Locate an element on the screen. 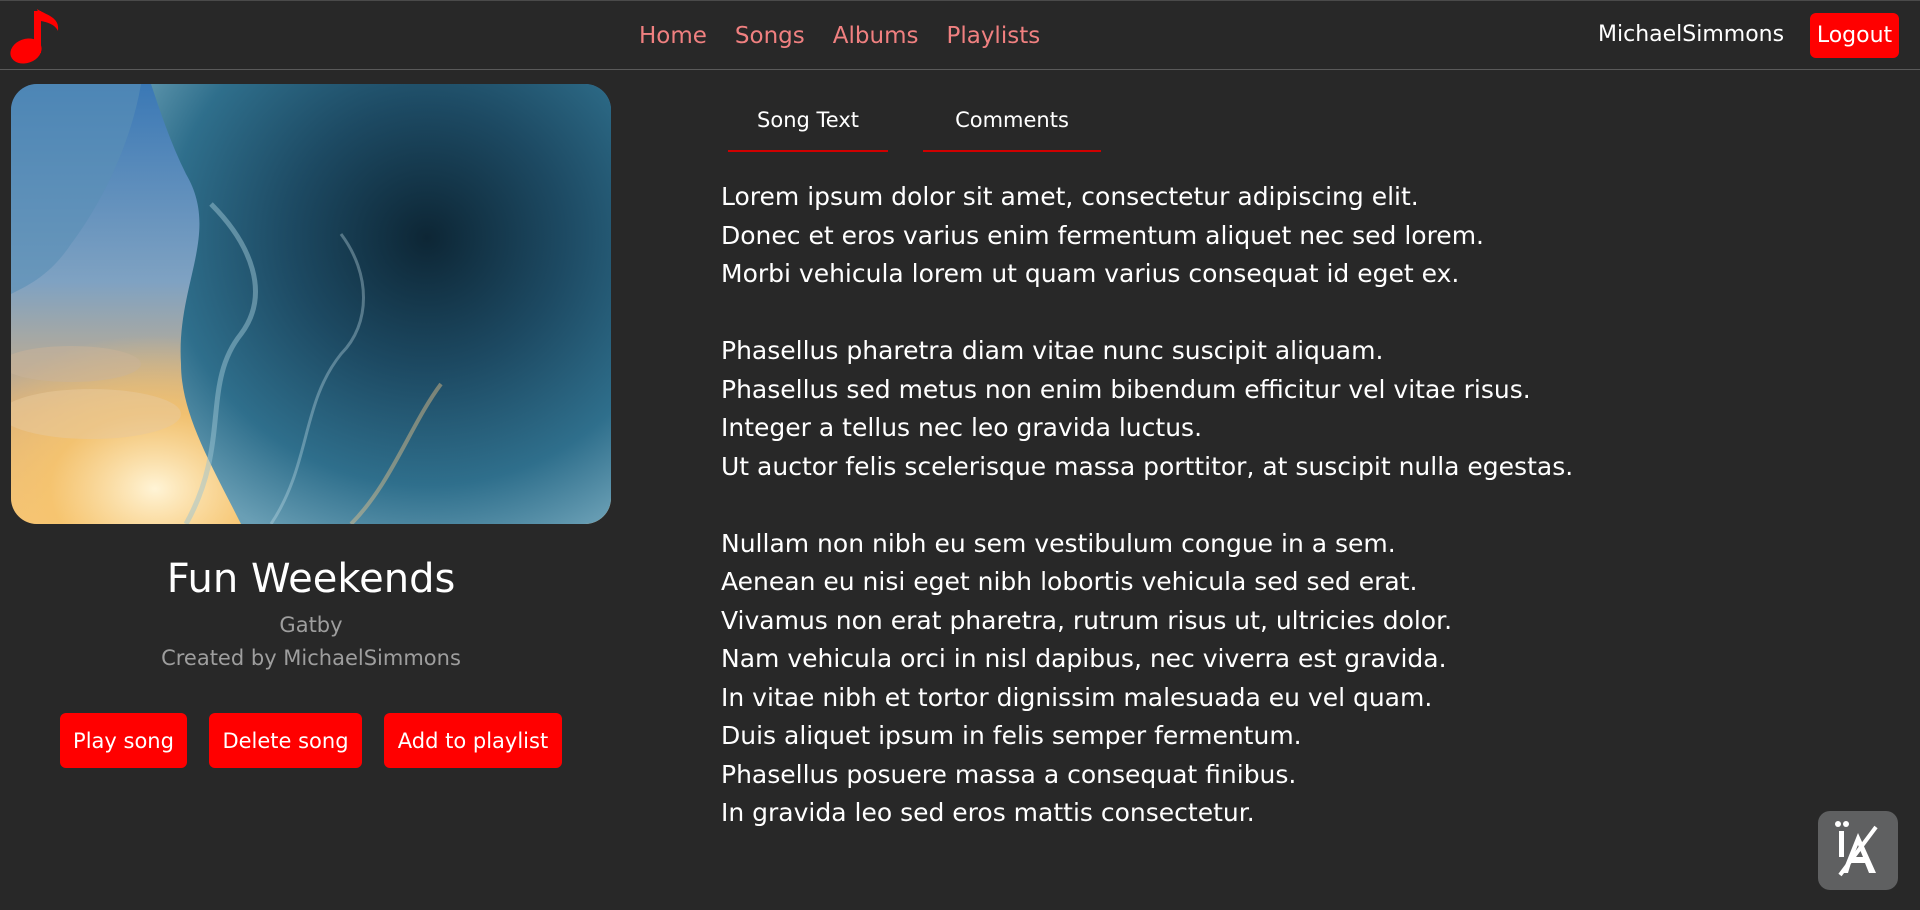  tab-song-text: Song Text is located at coordinates (808, 126).